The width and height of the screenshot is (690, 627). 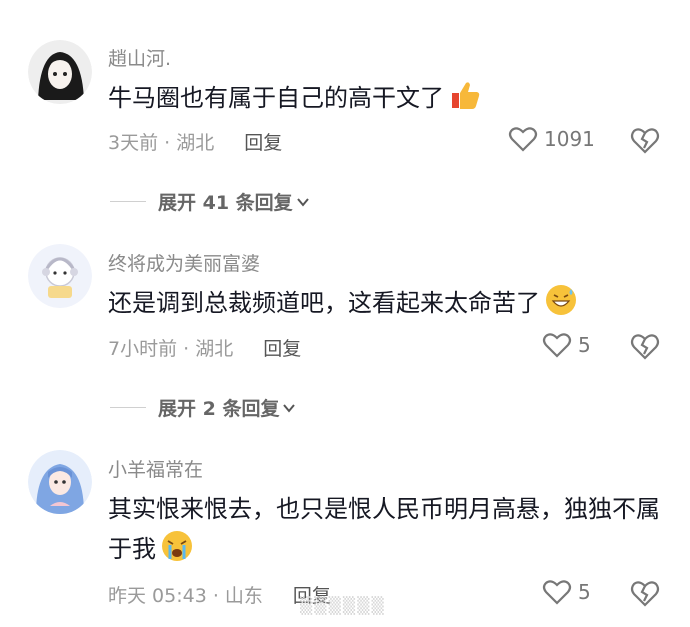 I want to click on thumbs-up-emoji-icon, so click(x=466, y=95).